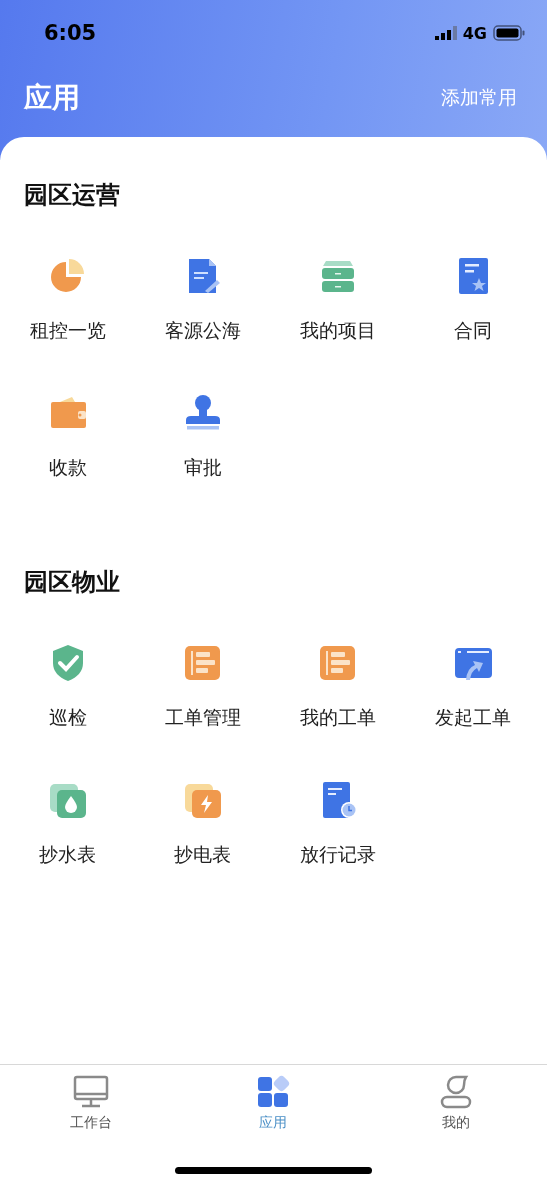 Image resolution: width=547 pixels, height=1186 pixels. I want to click on tab-item: 我的, so click(455, 1103).